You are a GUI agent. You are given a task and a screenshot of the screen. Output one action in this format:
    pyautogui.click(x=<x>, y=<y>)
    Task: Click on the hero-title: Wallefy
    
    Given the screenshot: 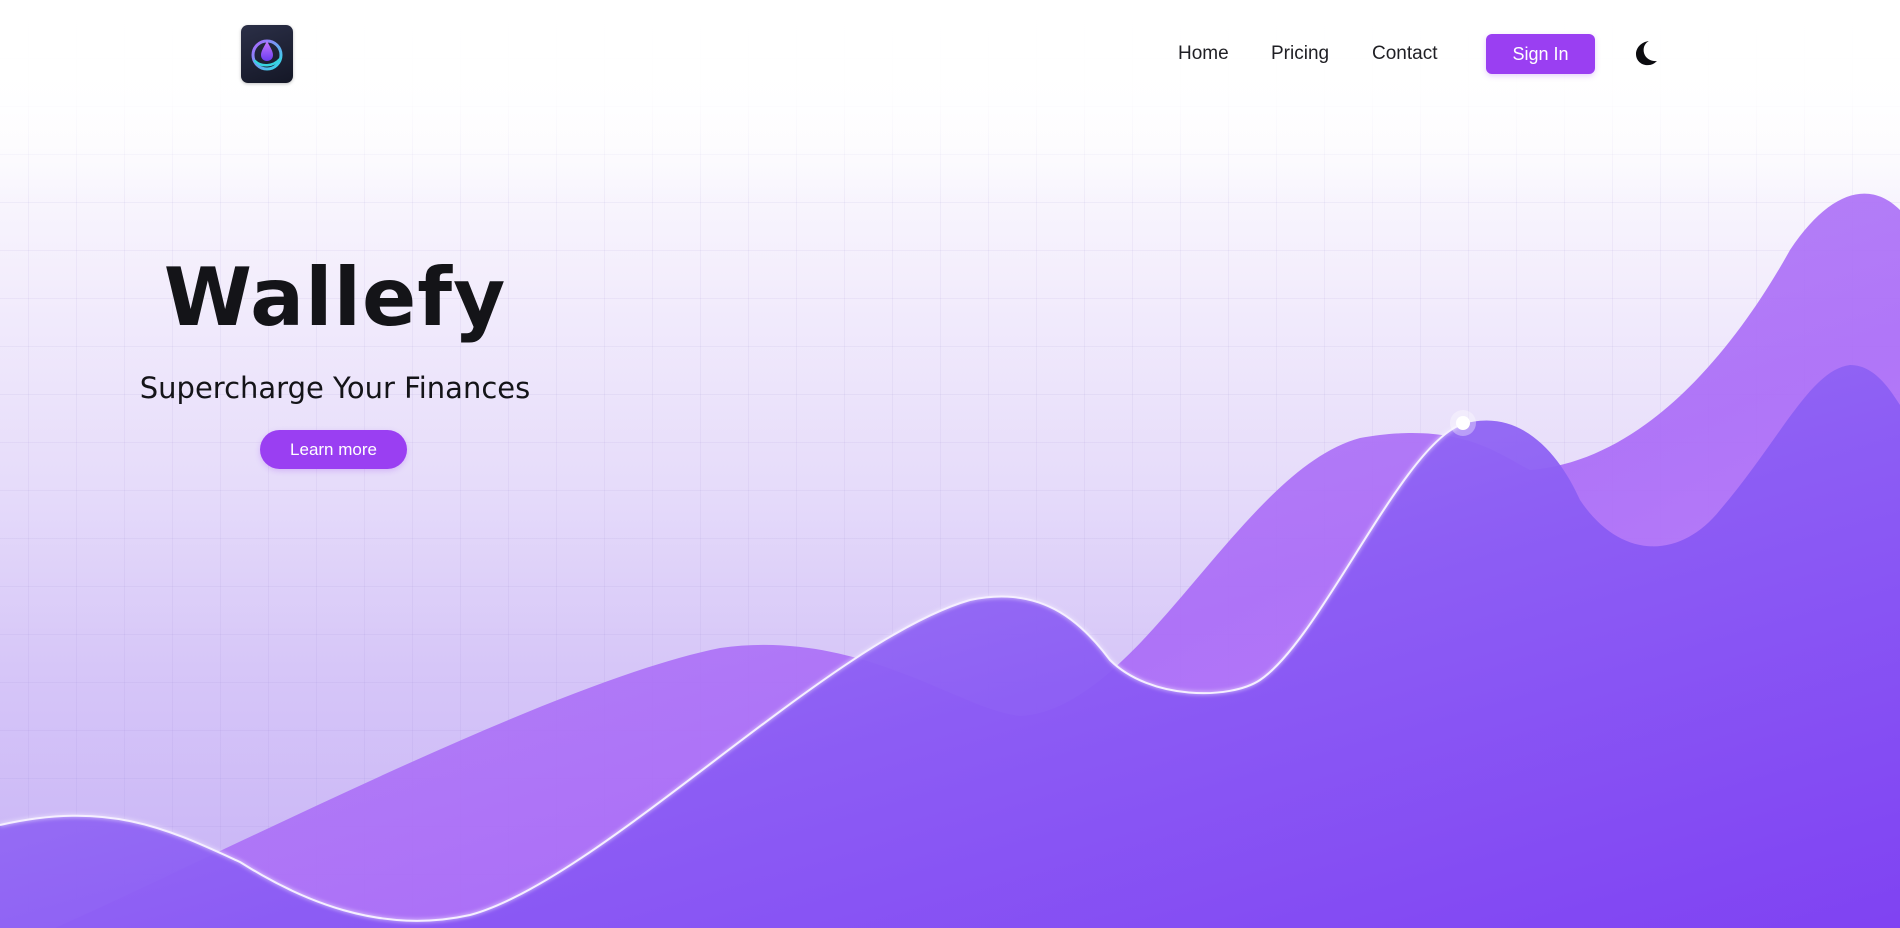 What is the action you would take?
    pyautogui.click(x=335, y=297)
    